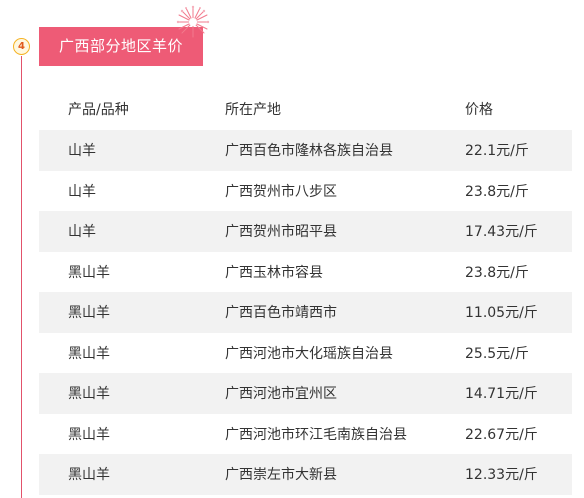 Image resolution: width=584 pixels, height=498 pixels. Describe the element at coordinates (21, 46) in the screenshot. I see `step-number-badge: 4` at that location.